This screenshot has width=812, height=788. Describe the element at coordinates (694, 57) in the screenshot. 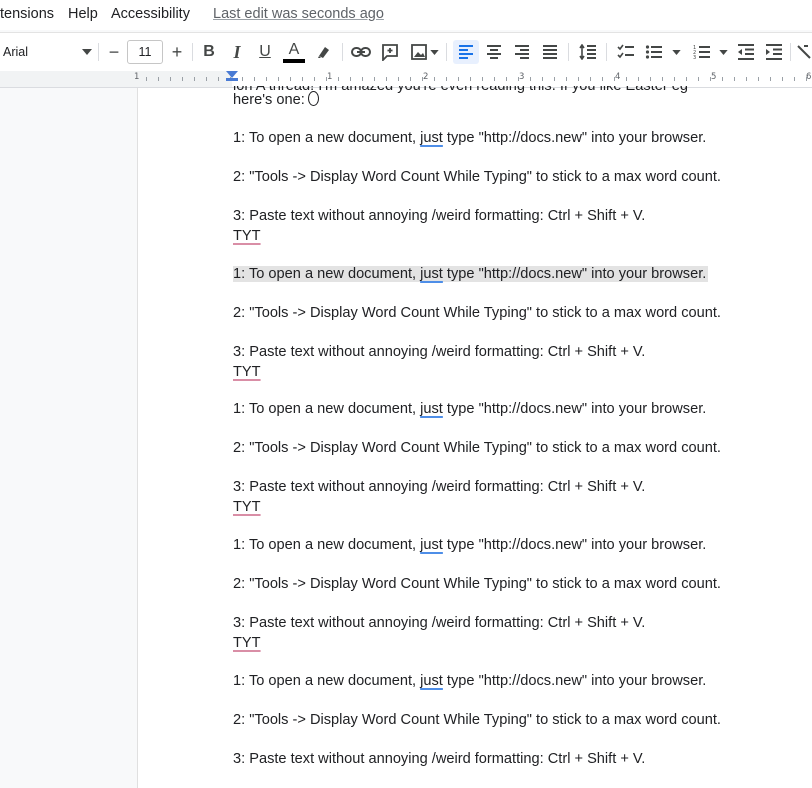

I see `svg-text: 3` at that location.